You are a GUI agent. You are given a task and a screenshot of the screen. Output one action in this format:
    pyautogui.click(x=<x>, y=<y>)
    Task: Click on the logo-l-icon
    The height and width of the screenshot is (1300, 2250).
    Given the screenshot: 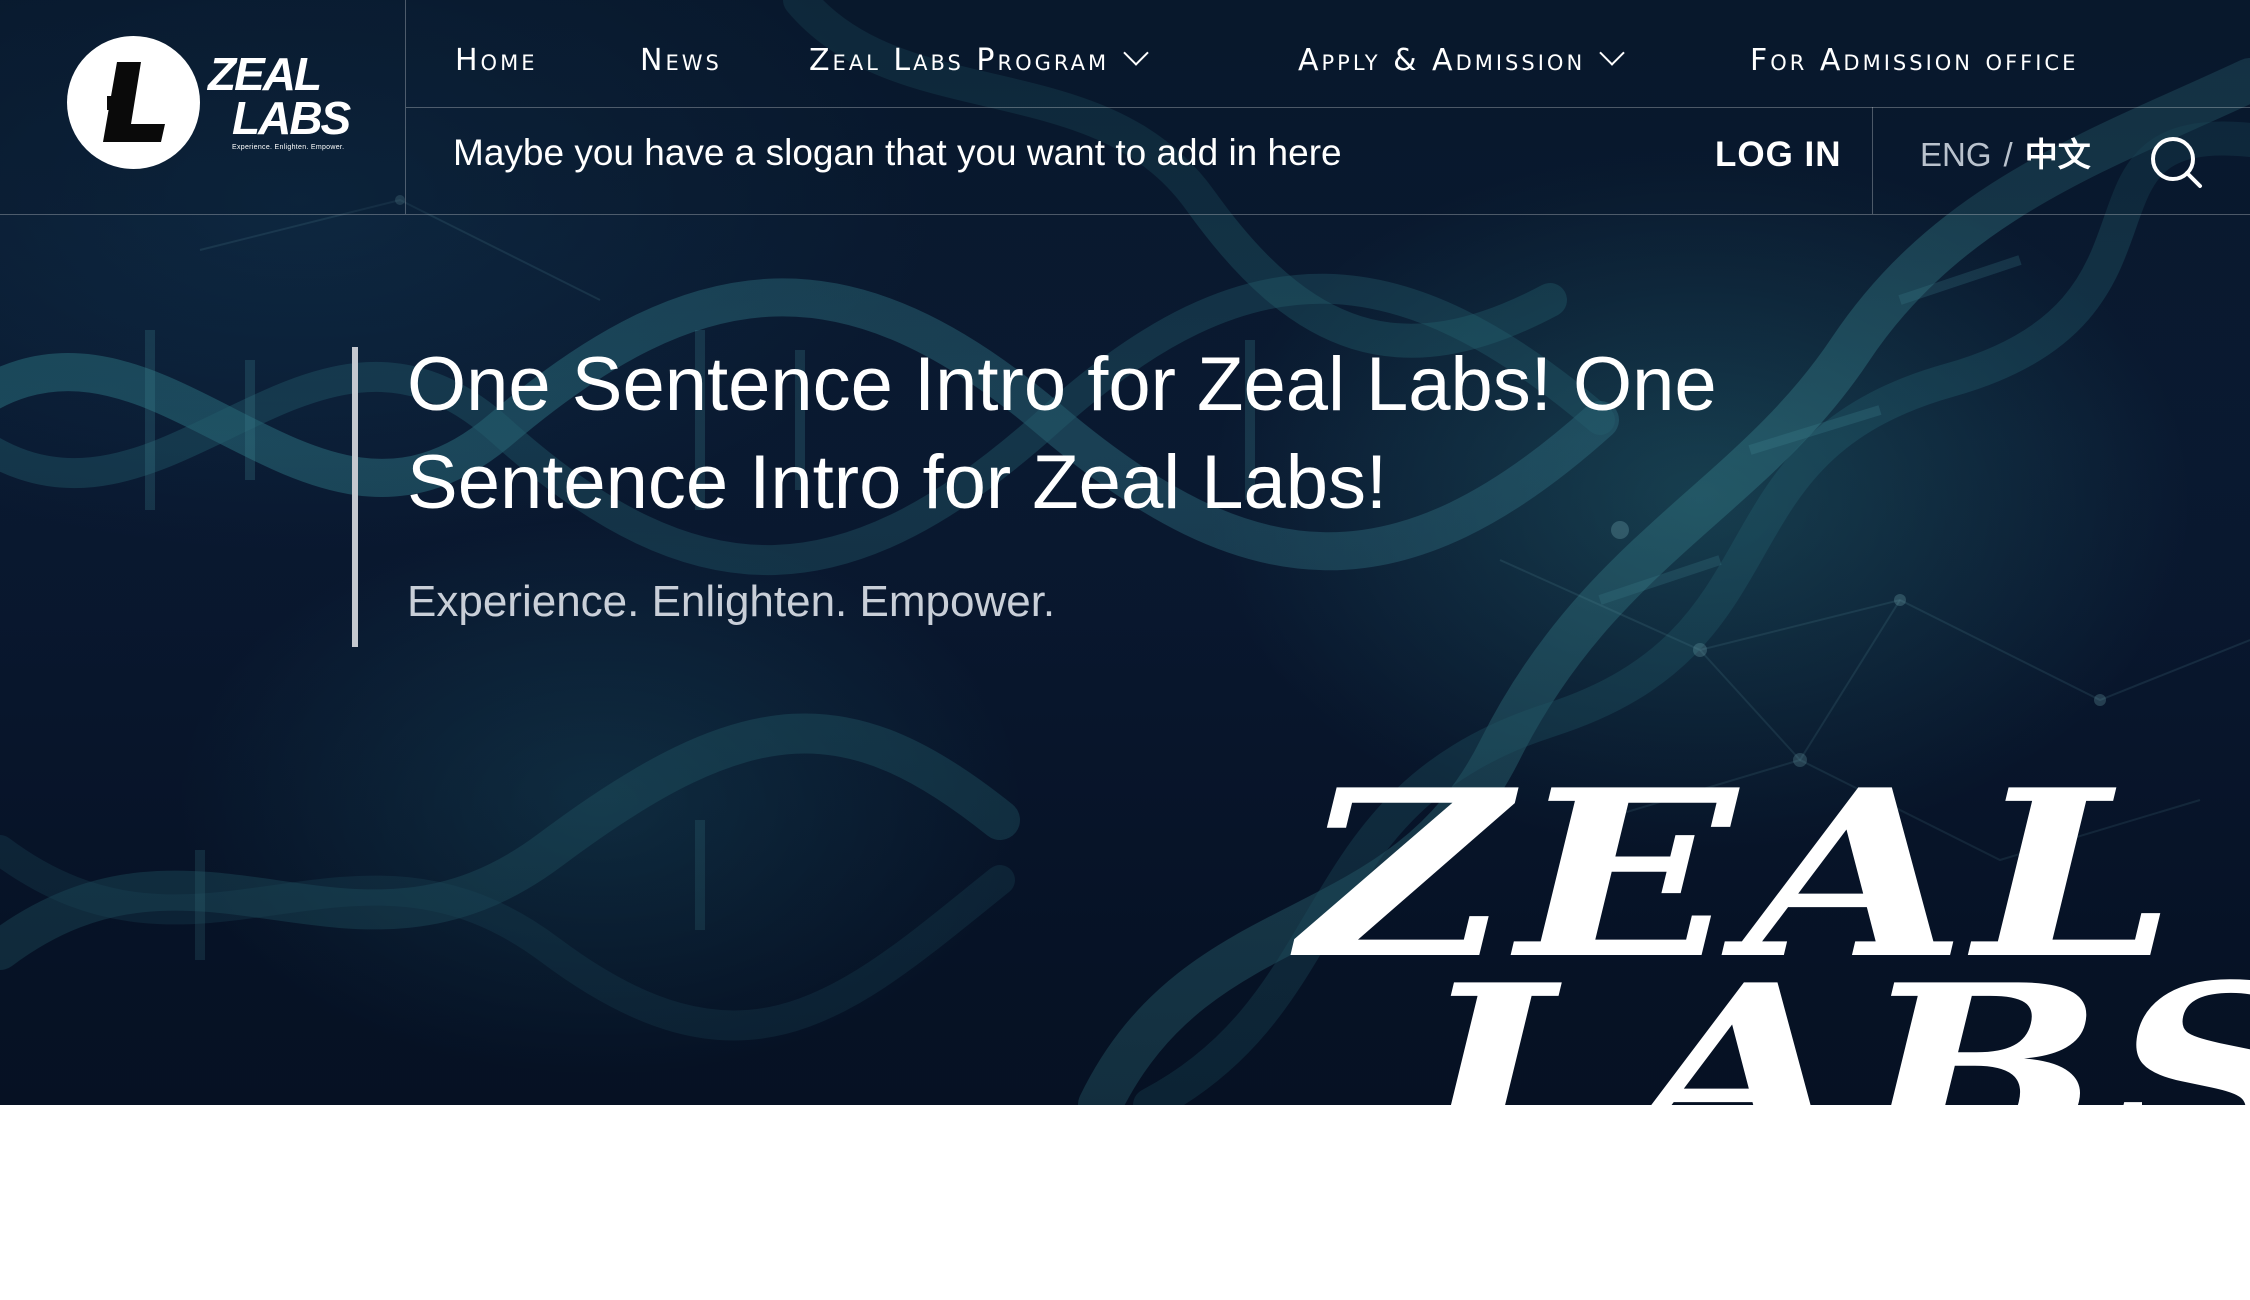 What is the action you would take?
    pyautogui.click(x=134, y=102)
    